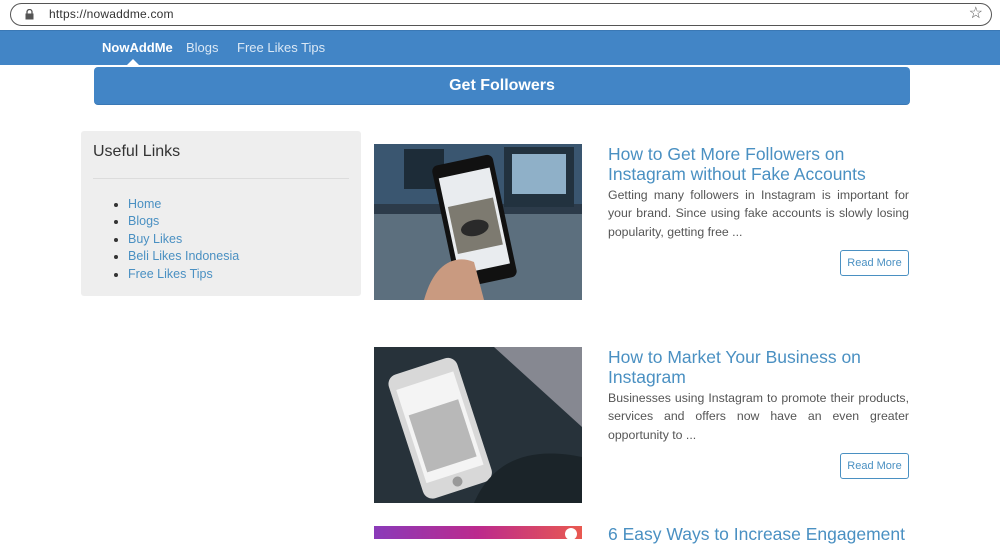 The image size is (1000, 545). What do you see at coordinates (976, 14) in the screenshot?
I see `bookmark-star-icon: ☆` at bounding box center [976, 14].